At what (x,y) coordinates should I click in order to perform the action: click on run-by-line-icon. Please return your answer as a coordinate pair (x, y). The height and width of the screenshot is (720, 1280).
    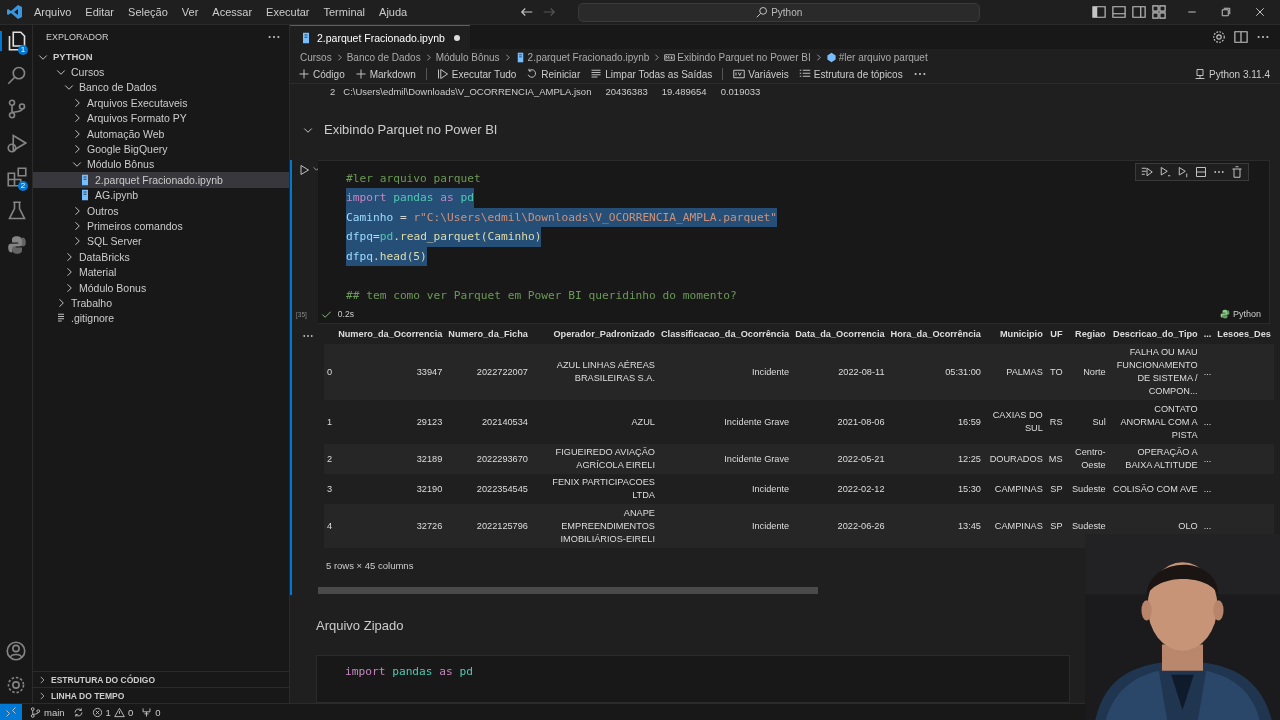
    Looking at the image, I should click on (1147, 171).